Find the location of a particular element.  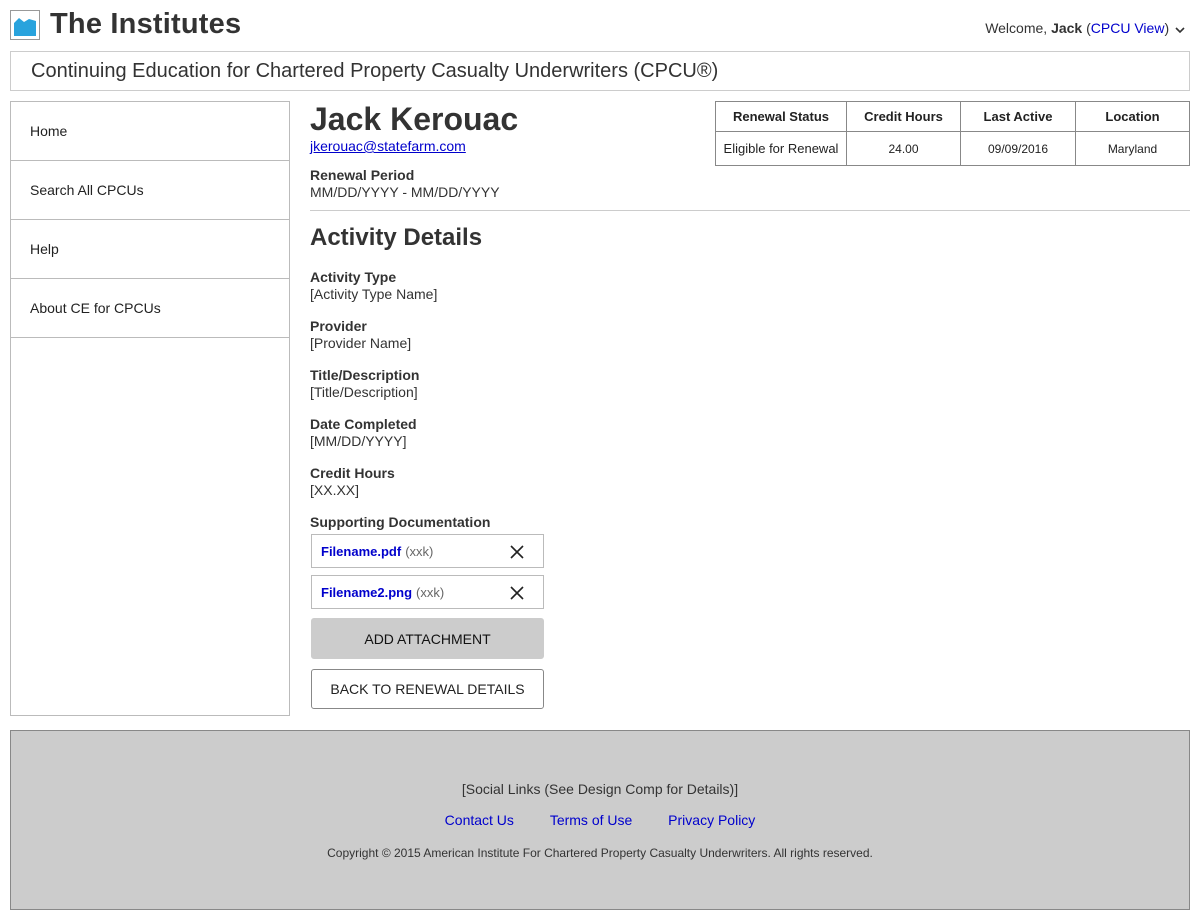

cell-last-active: 09/09/2016 is located at coordinates (1018, 148).